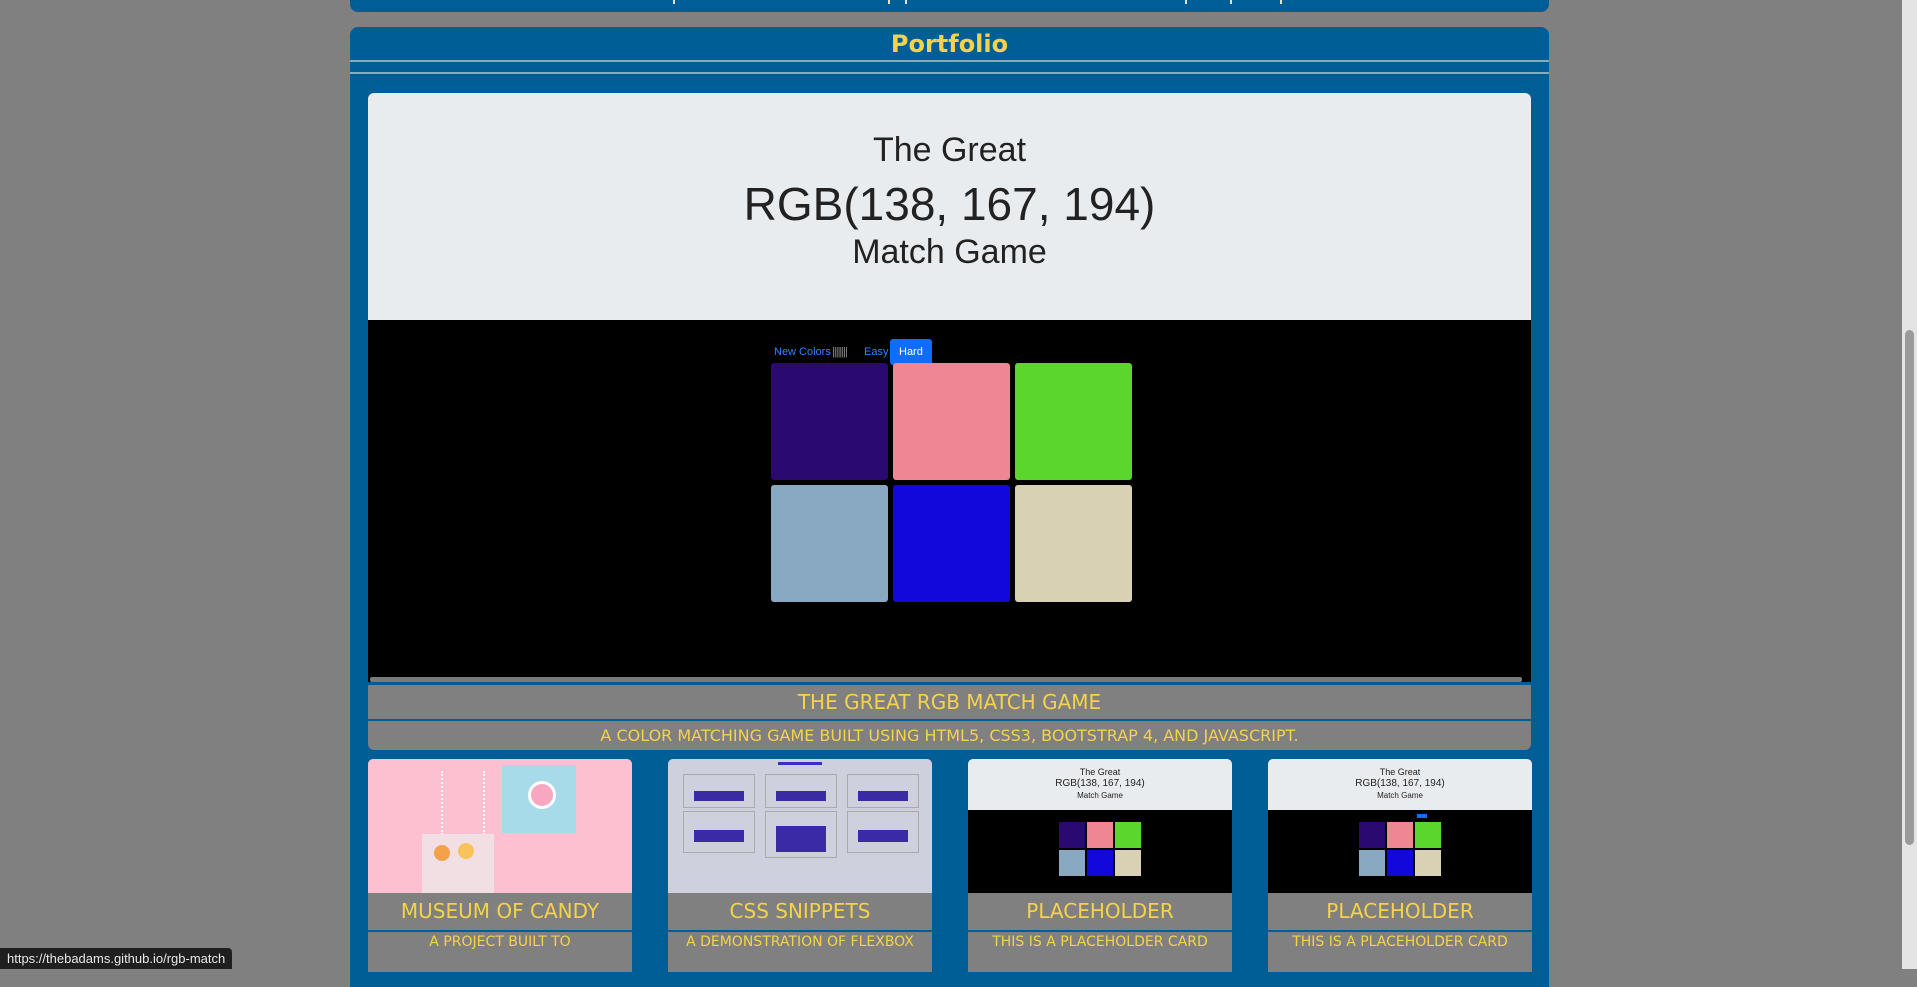 This screenshot has height=987, width=1917. I want to click on top-nav-bar, so click(949, 6).